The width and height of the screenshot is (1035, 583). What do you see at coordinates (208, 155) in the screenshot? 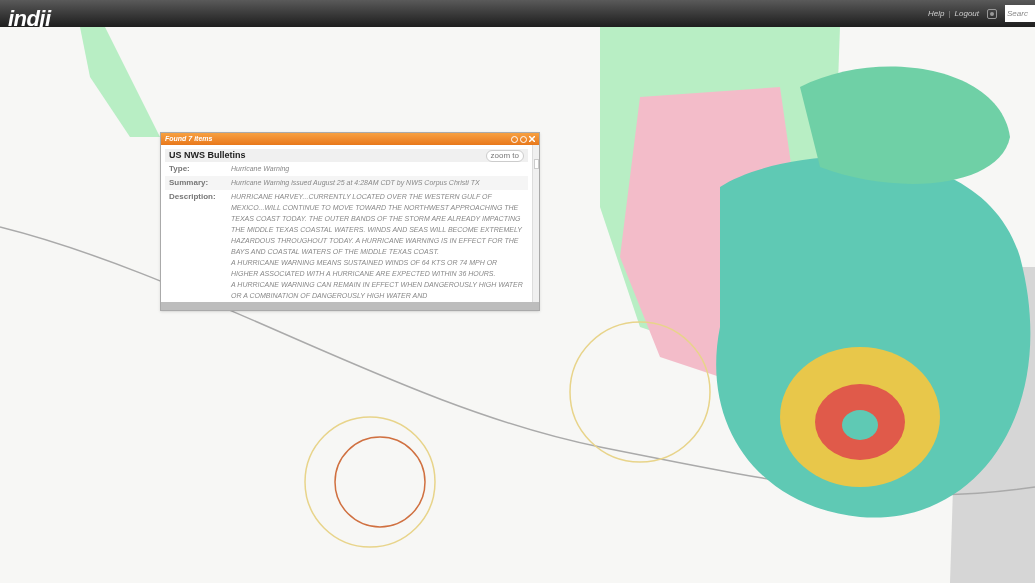
I see `popup-heading: US NWS Bulletins` at bounding box center [208, 155].